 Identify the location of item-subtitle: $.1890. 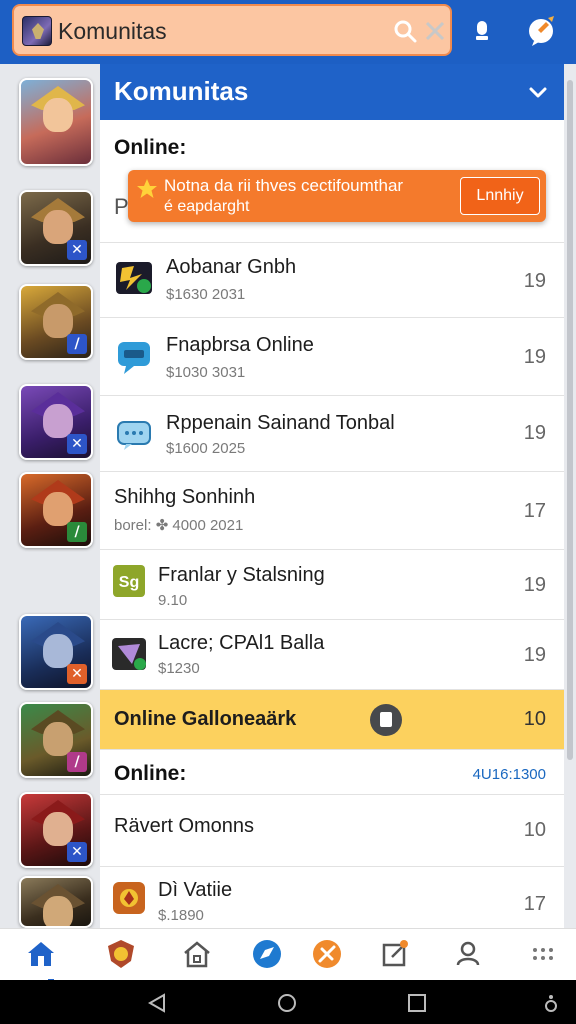
(181, 915).